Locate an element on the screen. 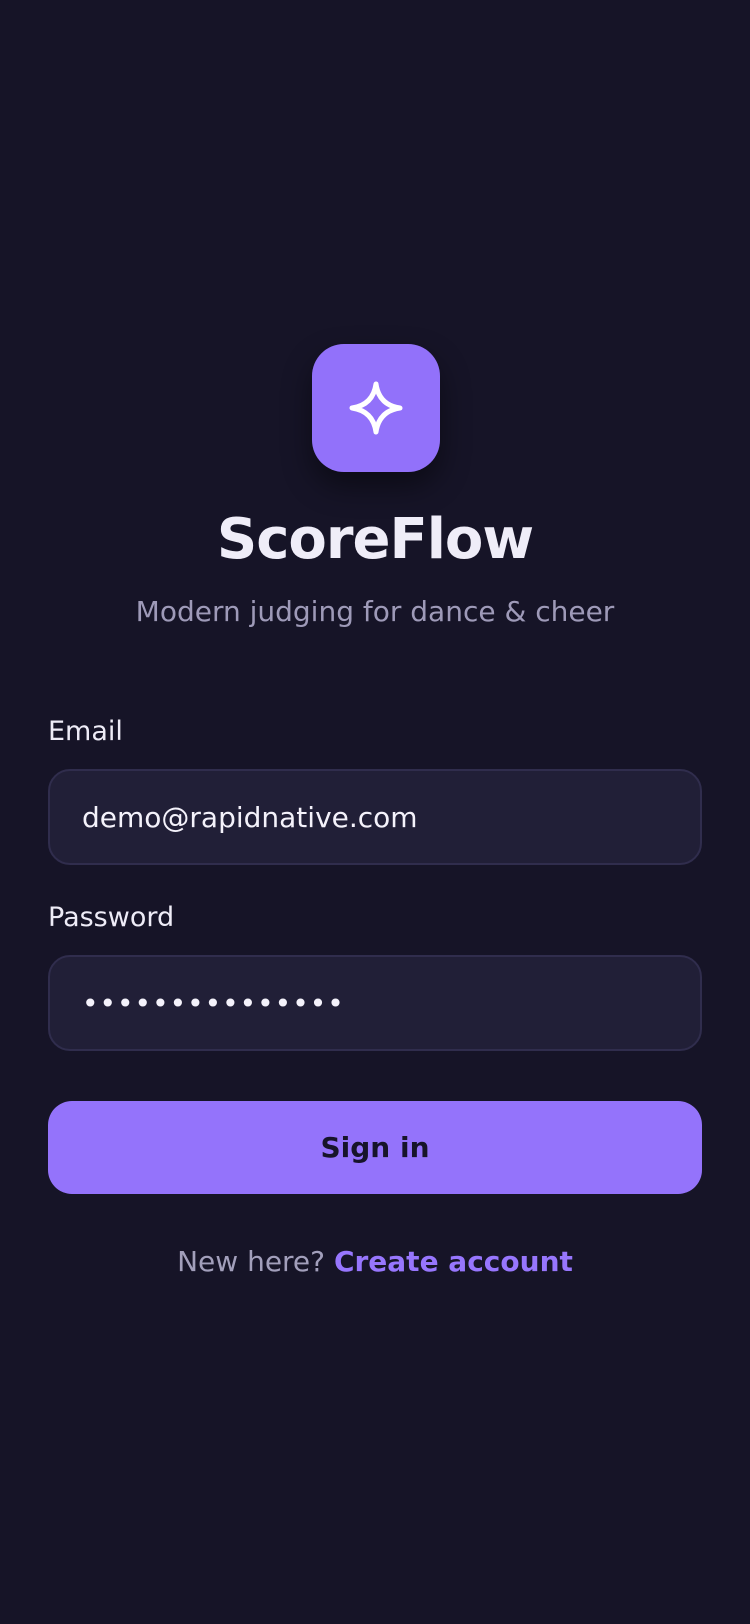 This screenshot has height=1624, width=750. email-field: demo@rapidnative.com is located at coordinates (375, 817).